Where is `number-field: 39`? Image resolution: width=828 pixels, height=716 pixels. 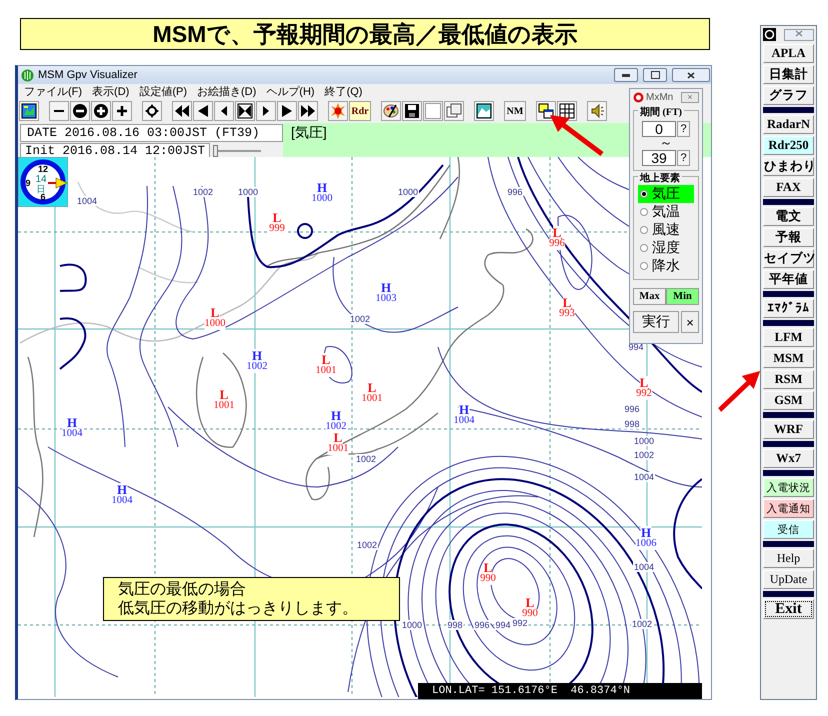
number-field: 39 is located at coordinates (659, 158).